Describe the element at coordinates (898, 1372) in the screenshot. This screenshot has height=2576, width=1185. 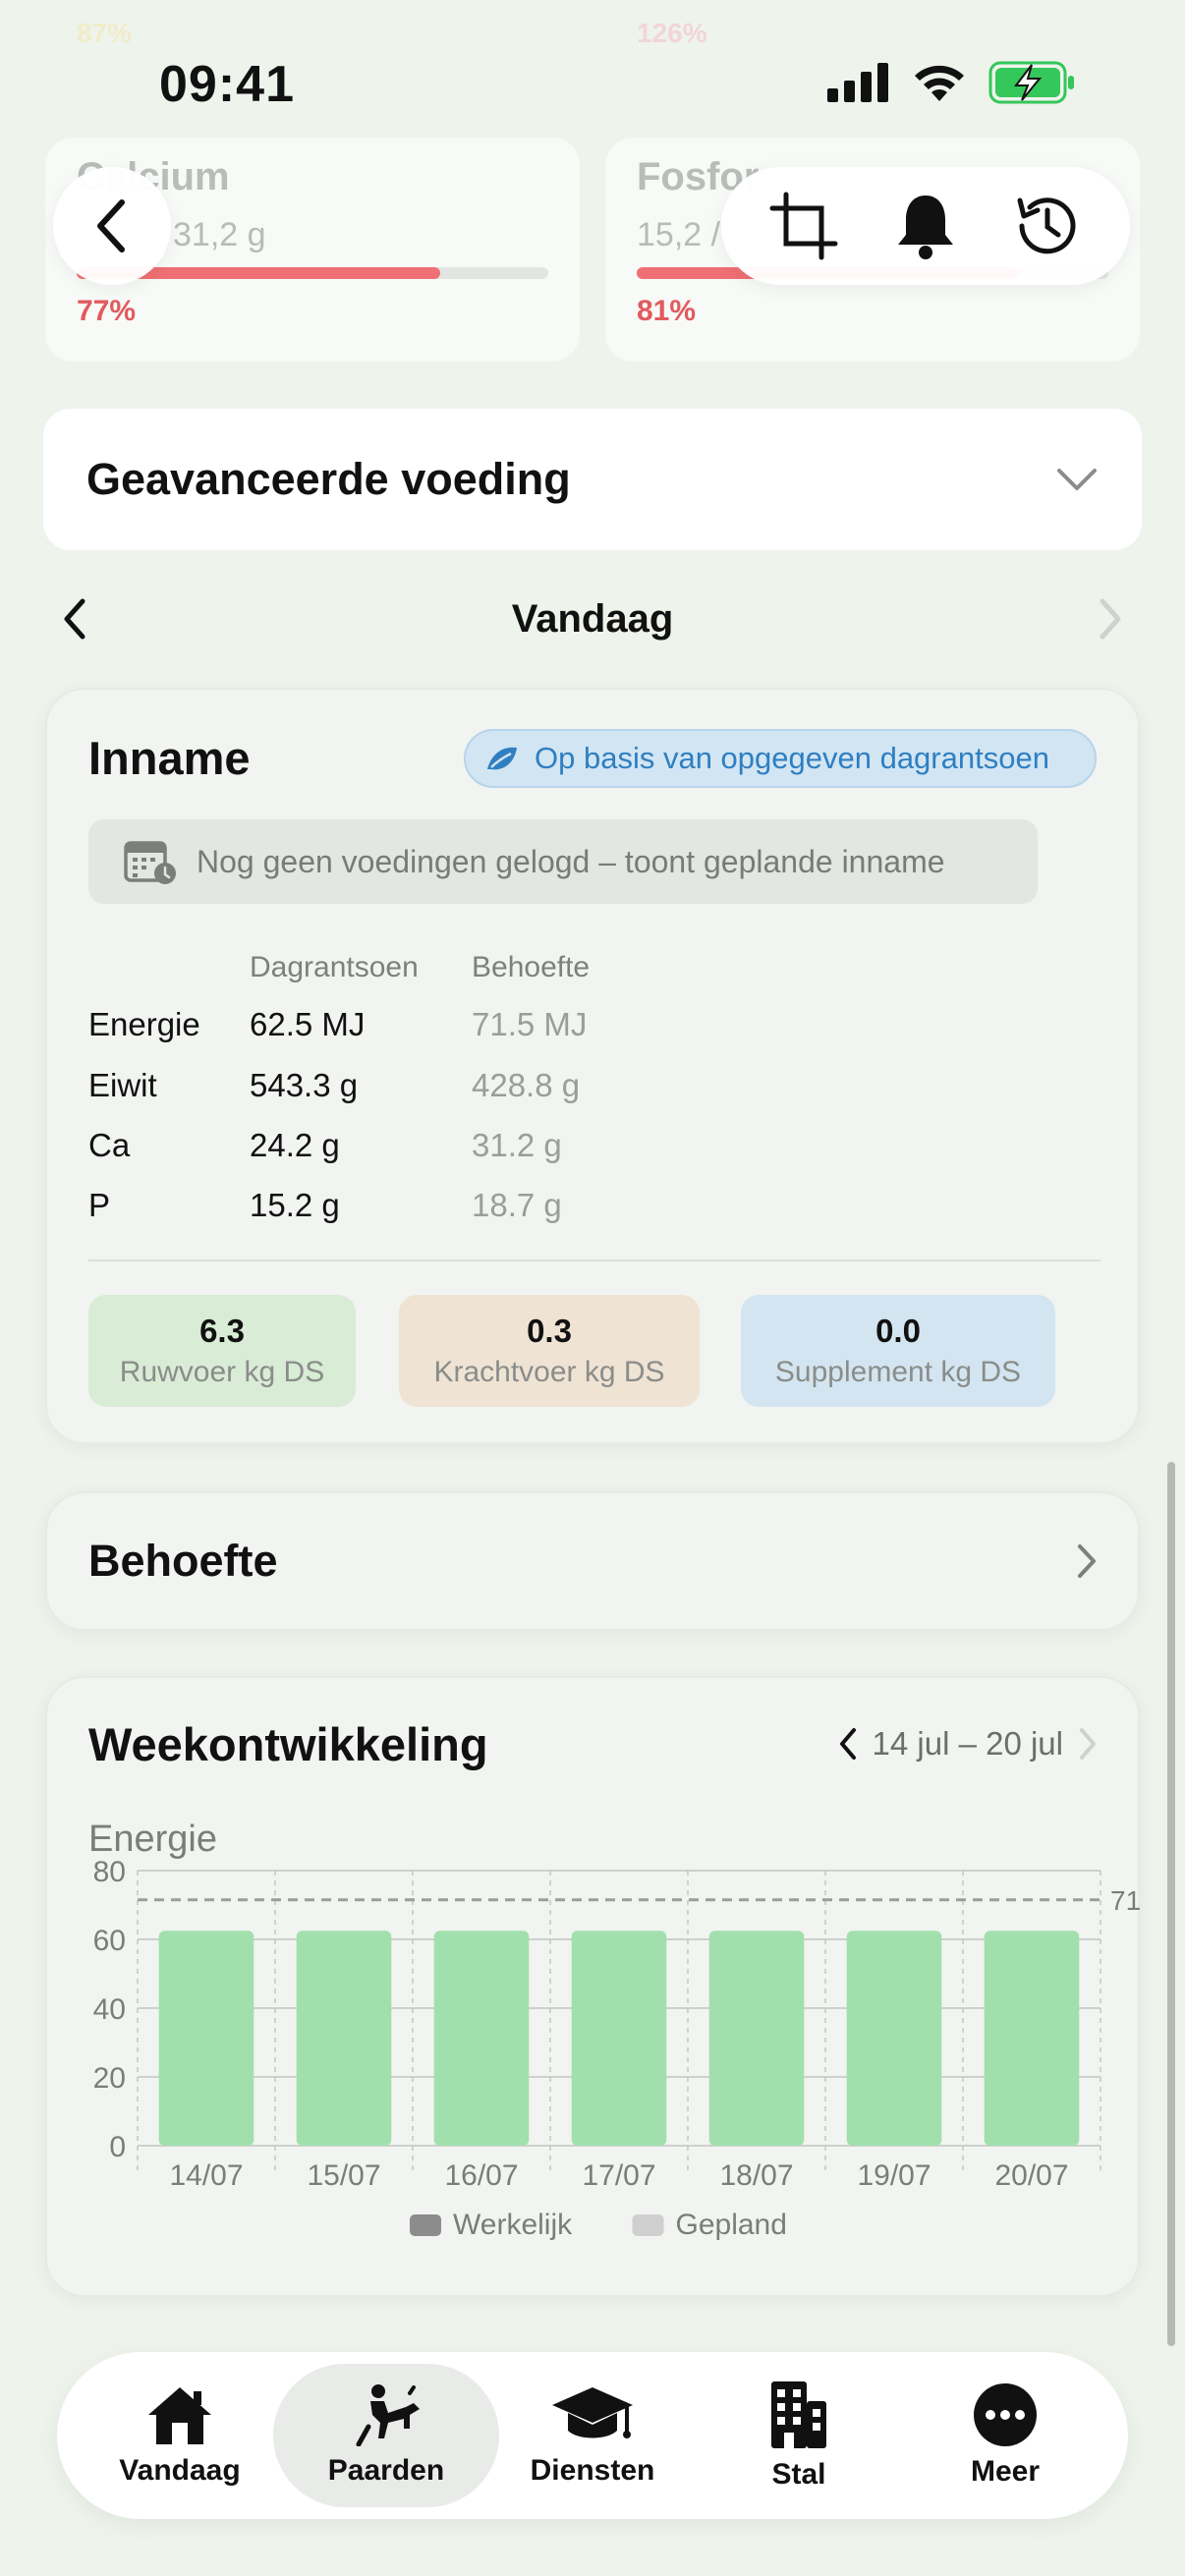
I see `box-label: Supplement kg DS` at that location.